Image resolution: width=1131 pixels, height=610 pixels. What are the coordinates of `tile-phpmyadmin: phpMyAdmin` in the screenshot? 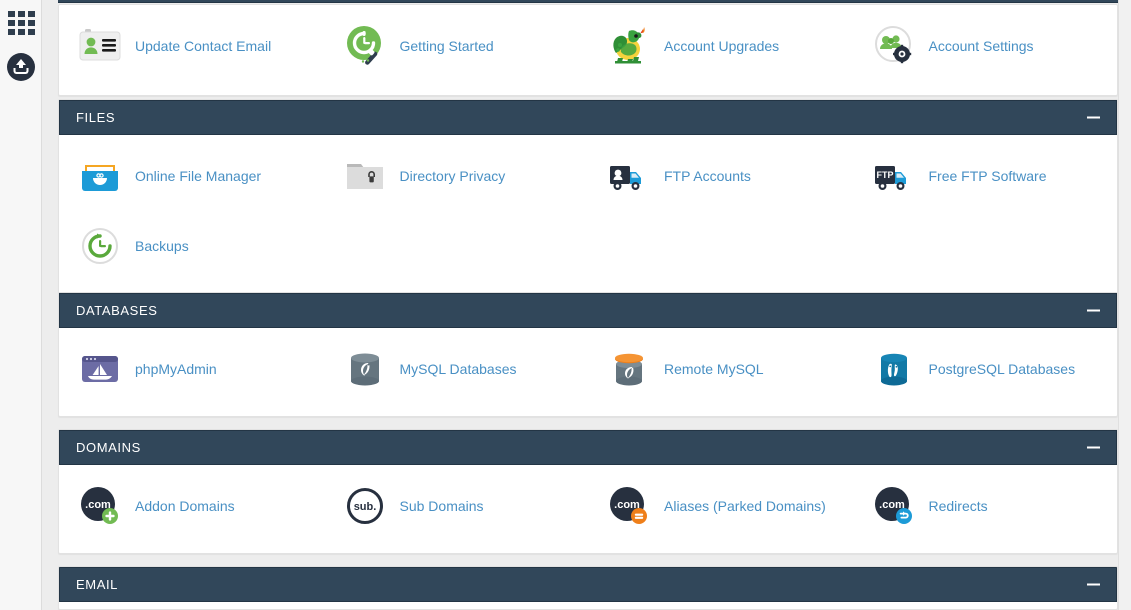 It's located at (191, 369).